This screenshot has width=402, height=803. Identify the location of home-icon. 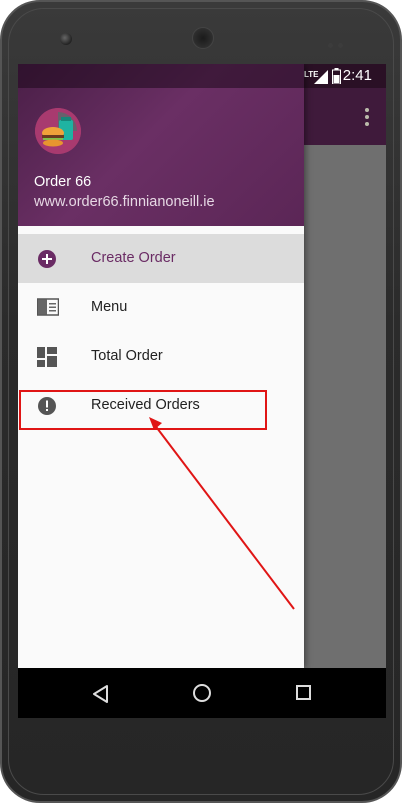
(202, 693).